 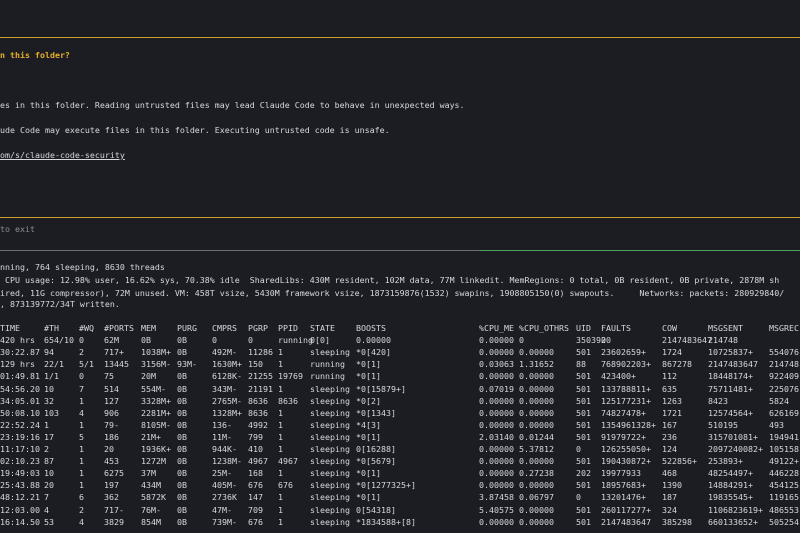 What do you see at coordinates (496, 388) in the screenshot?
I see `cell-cpu-me: 0.07019` at bounding box center [496, 388].